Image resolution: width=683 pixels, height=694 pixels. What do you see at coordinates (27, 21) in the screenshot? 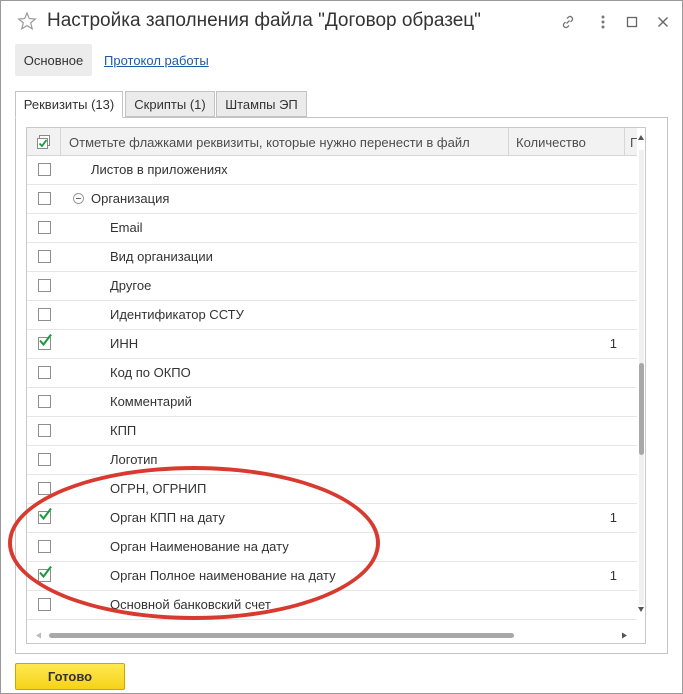
I see `favorite-star-icon` at bounding box center [27, 21].